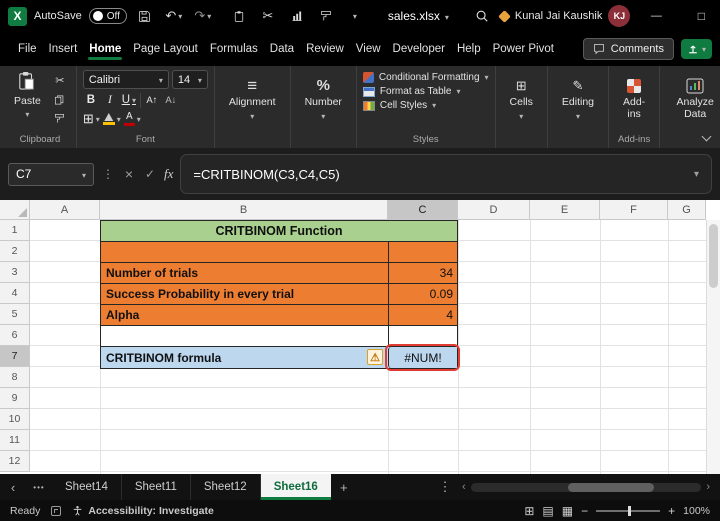 This screenshot has height=521, width=720. I want to click on font-size-select: 14, so click(189, 79).